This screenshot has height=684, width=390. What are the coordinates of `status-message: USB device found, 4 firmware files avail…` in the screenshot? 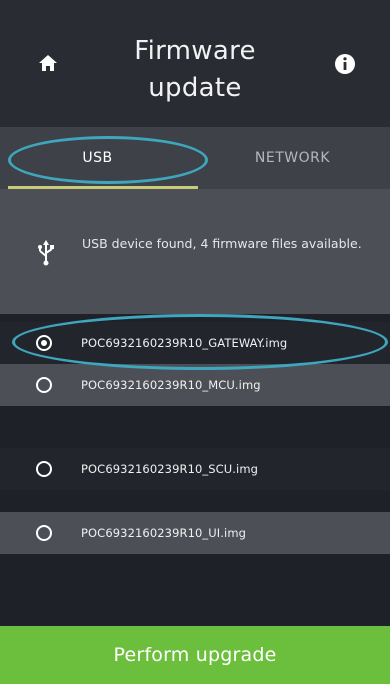 It's located at (222, 243).